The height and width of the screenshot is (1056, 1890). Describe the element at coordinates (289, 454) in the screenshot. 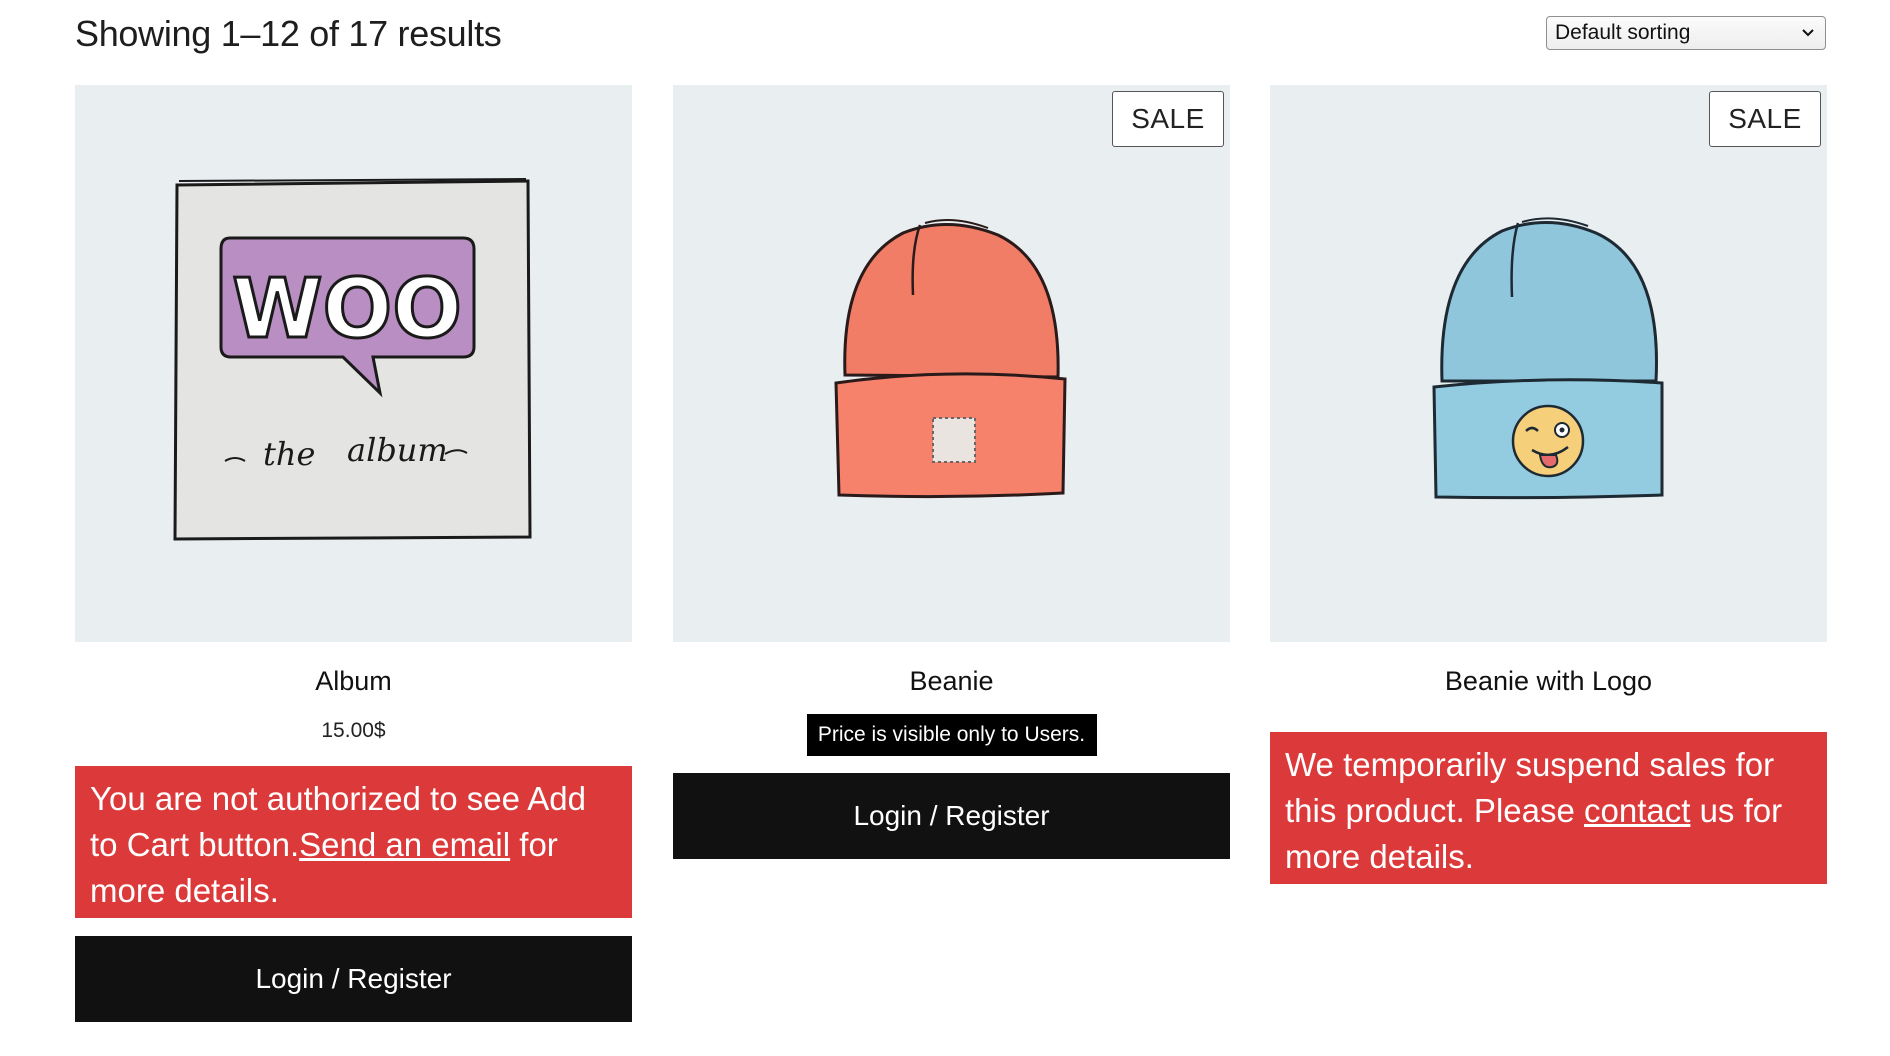

I see `album-the-text: the` at that location.